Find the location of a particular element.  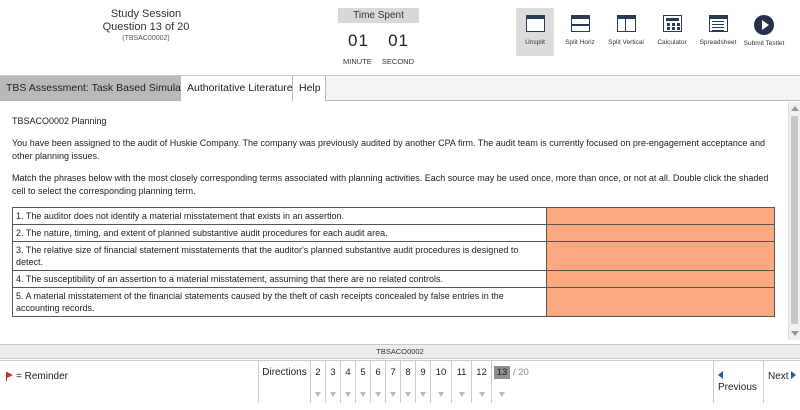

page-button: 5 is located at coordinates (363, 382).